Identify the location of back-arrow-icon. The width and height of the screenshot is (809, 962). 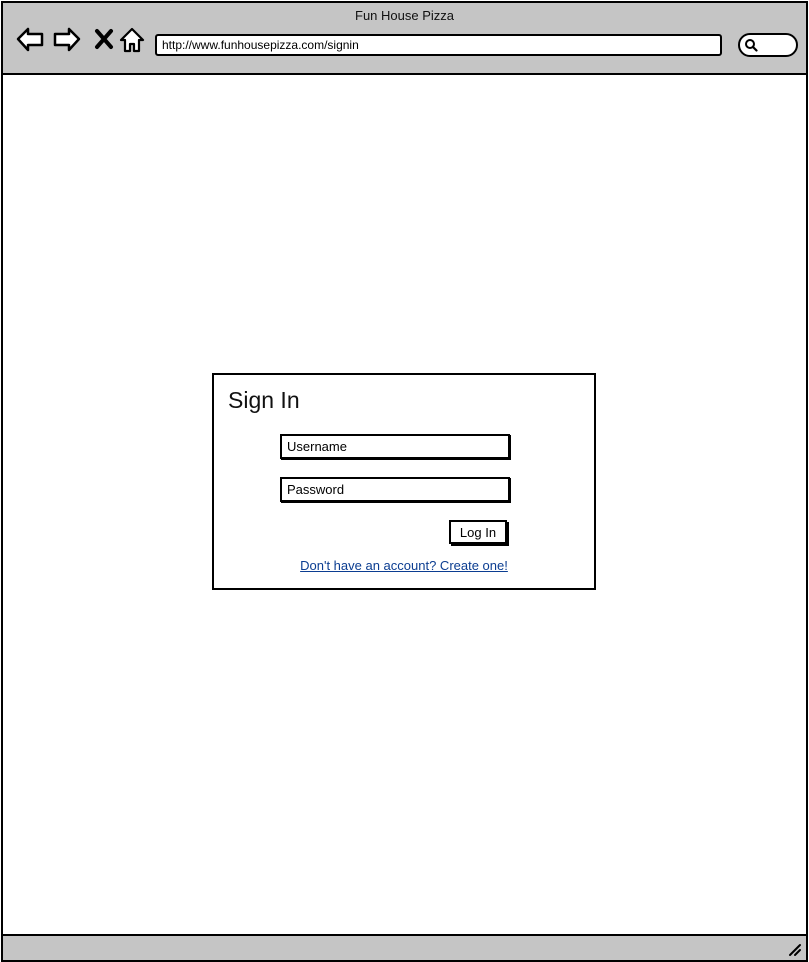
(30, 40).